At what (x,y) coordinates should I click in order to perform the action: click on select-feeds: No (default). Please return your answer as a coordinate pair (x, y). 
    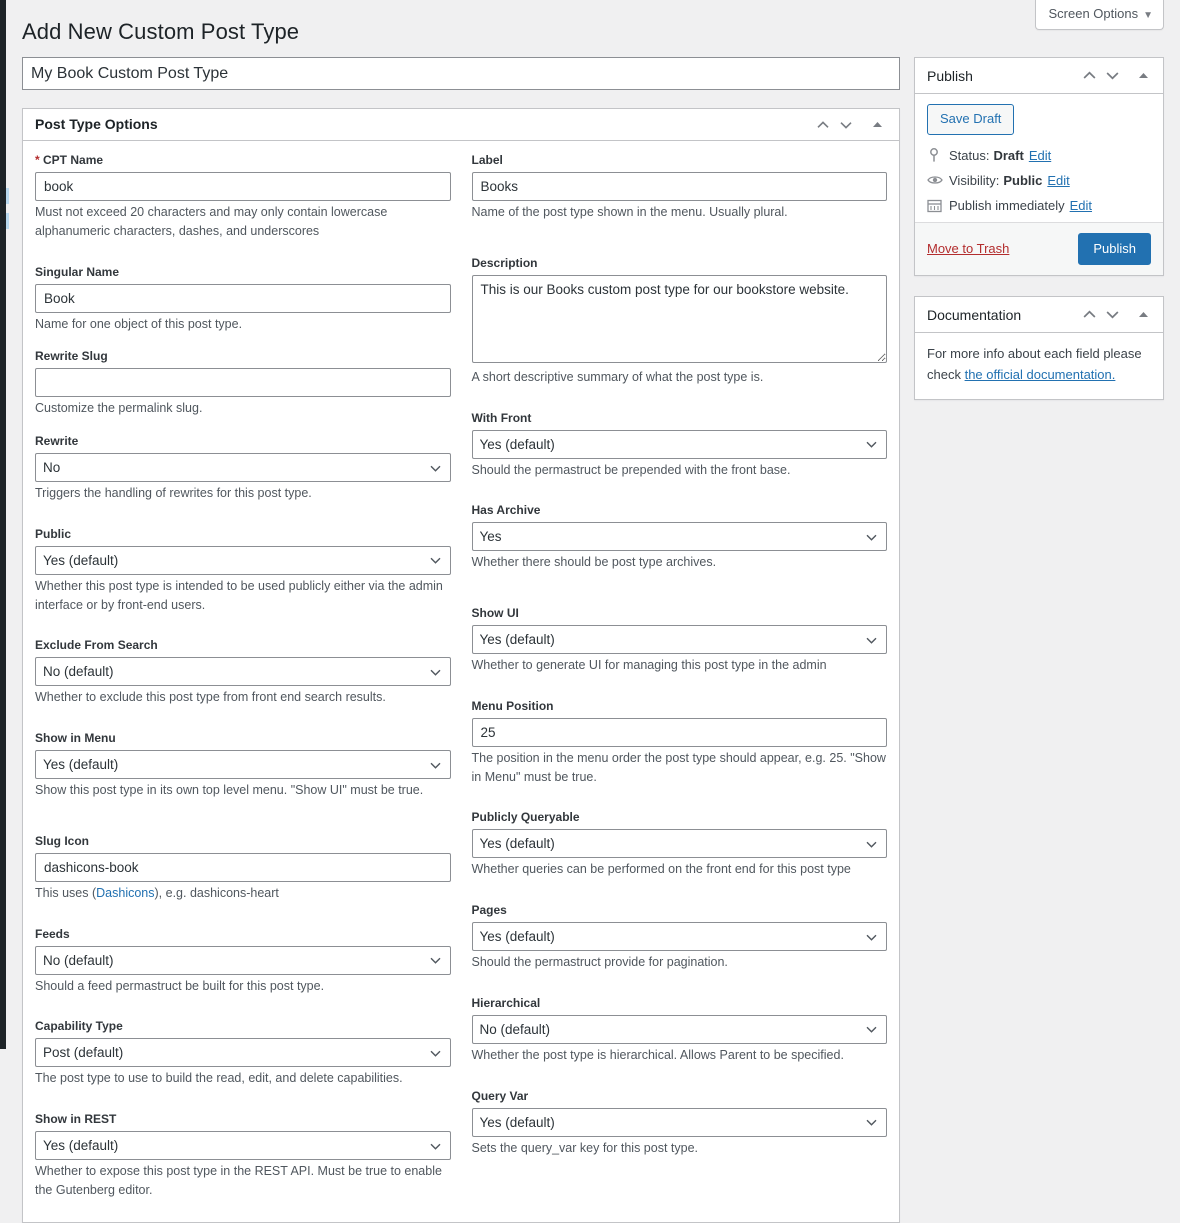
    Looking at the image, I should click on (243, 960).